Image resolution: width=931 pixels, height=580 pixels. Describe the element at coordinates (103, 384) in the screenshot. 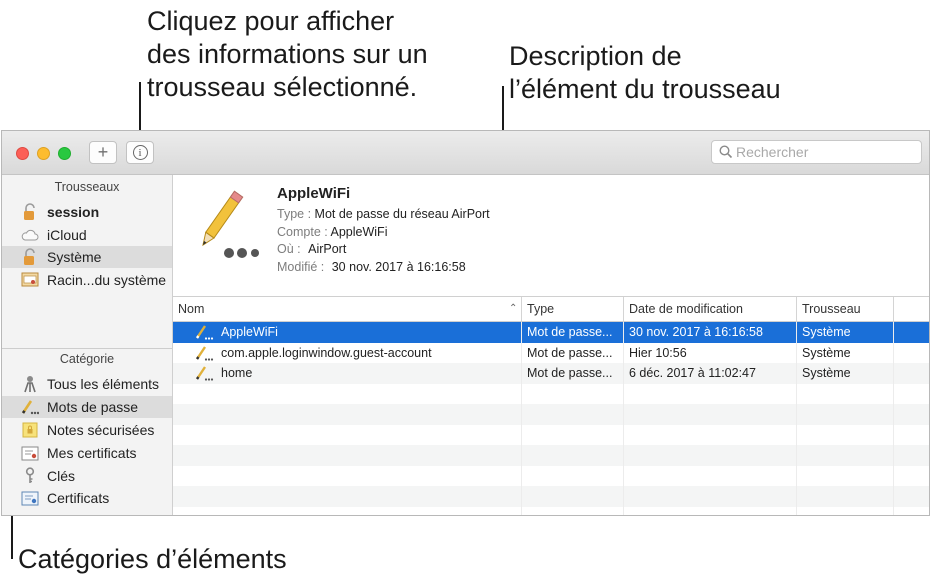

I see `sidebar-item-label: Tous les éléments` at that location.